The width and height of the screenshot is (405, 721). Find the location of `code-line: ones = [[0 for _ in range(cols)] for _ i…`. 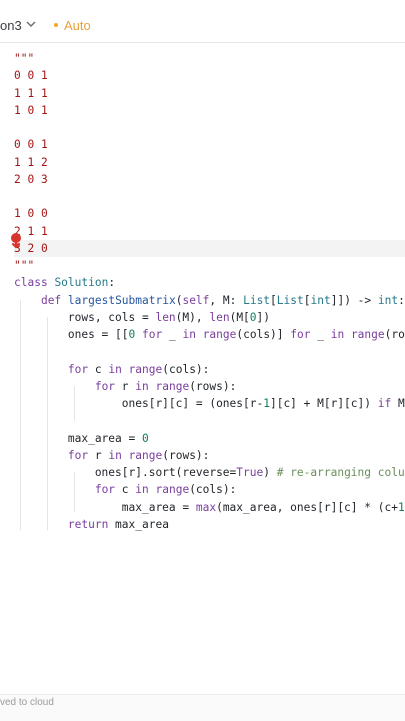

code-line: ones = [[0 for _ in range(cols)] for _ i… is located at coordinates (209, 334).